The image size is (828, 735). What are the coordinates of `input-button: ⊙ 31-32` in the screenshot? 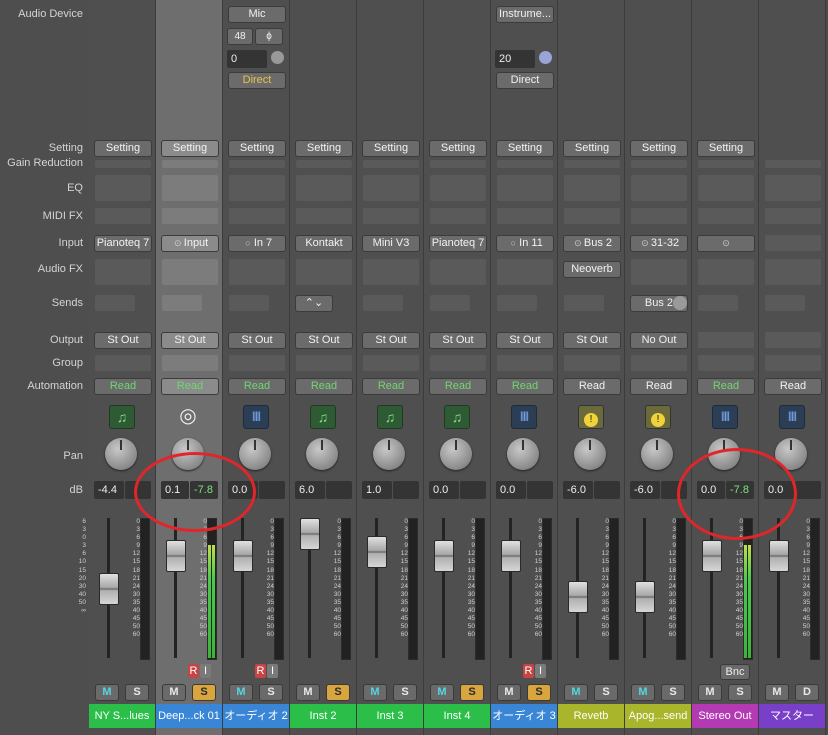 It's located at (659, 243).